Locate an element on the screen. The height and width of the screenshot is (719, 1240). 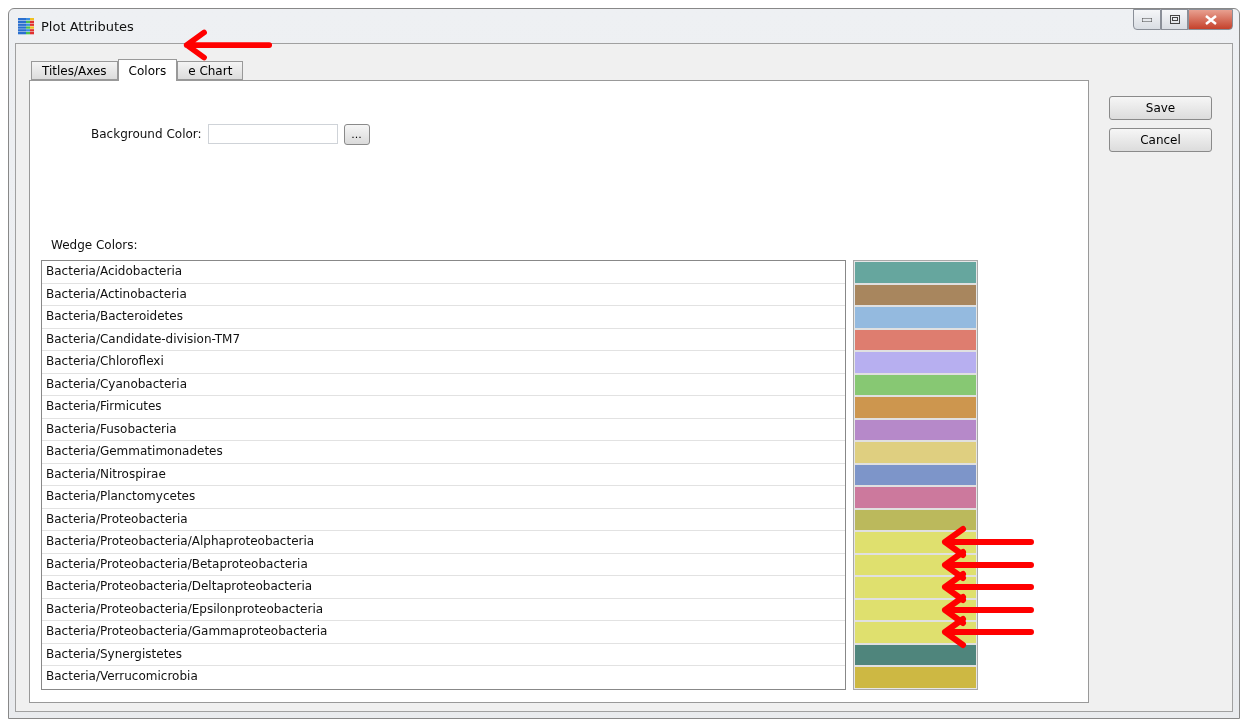
list-item: Bacteria/Proteobacteria is located at coordinates (443, 519).